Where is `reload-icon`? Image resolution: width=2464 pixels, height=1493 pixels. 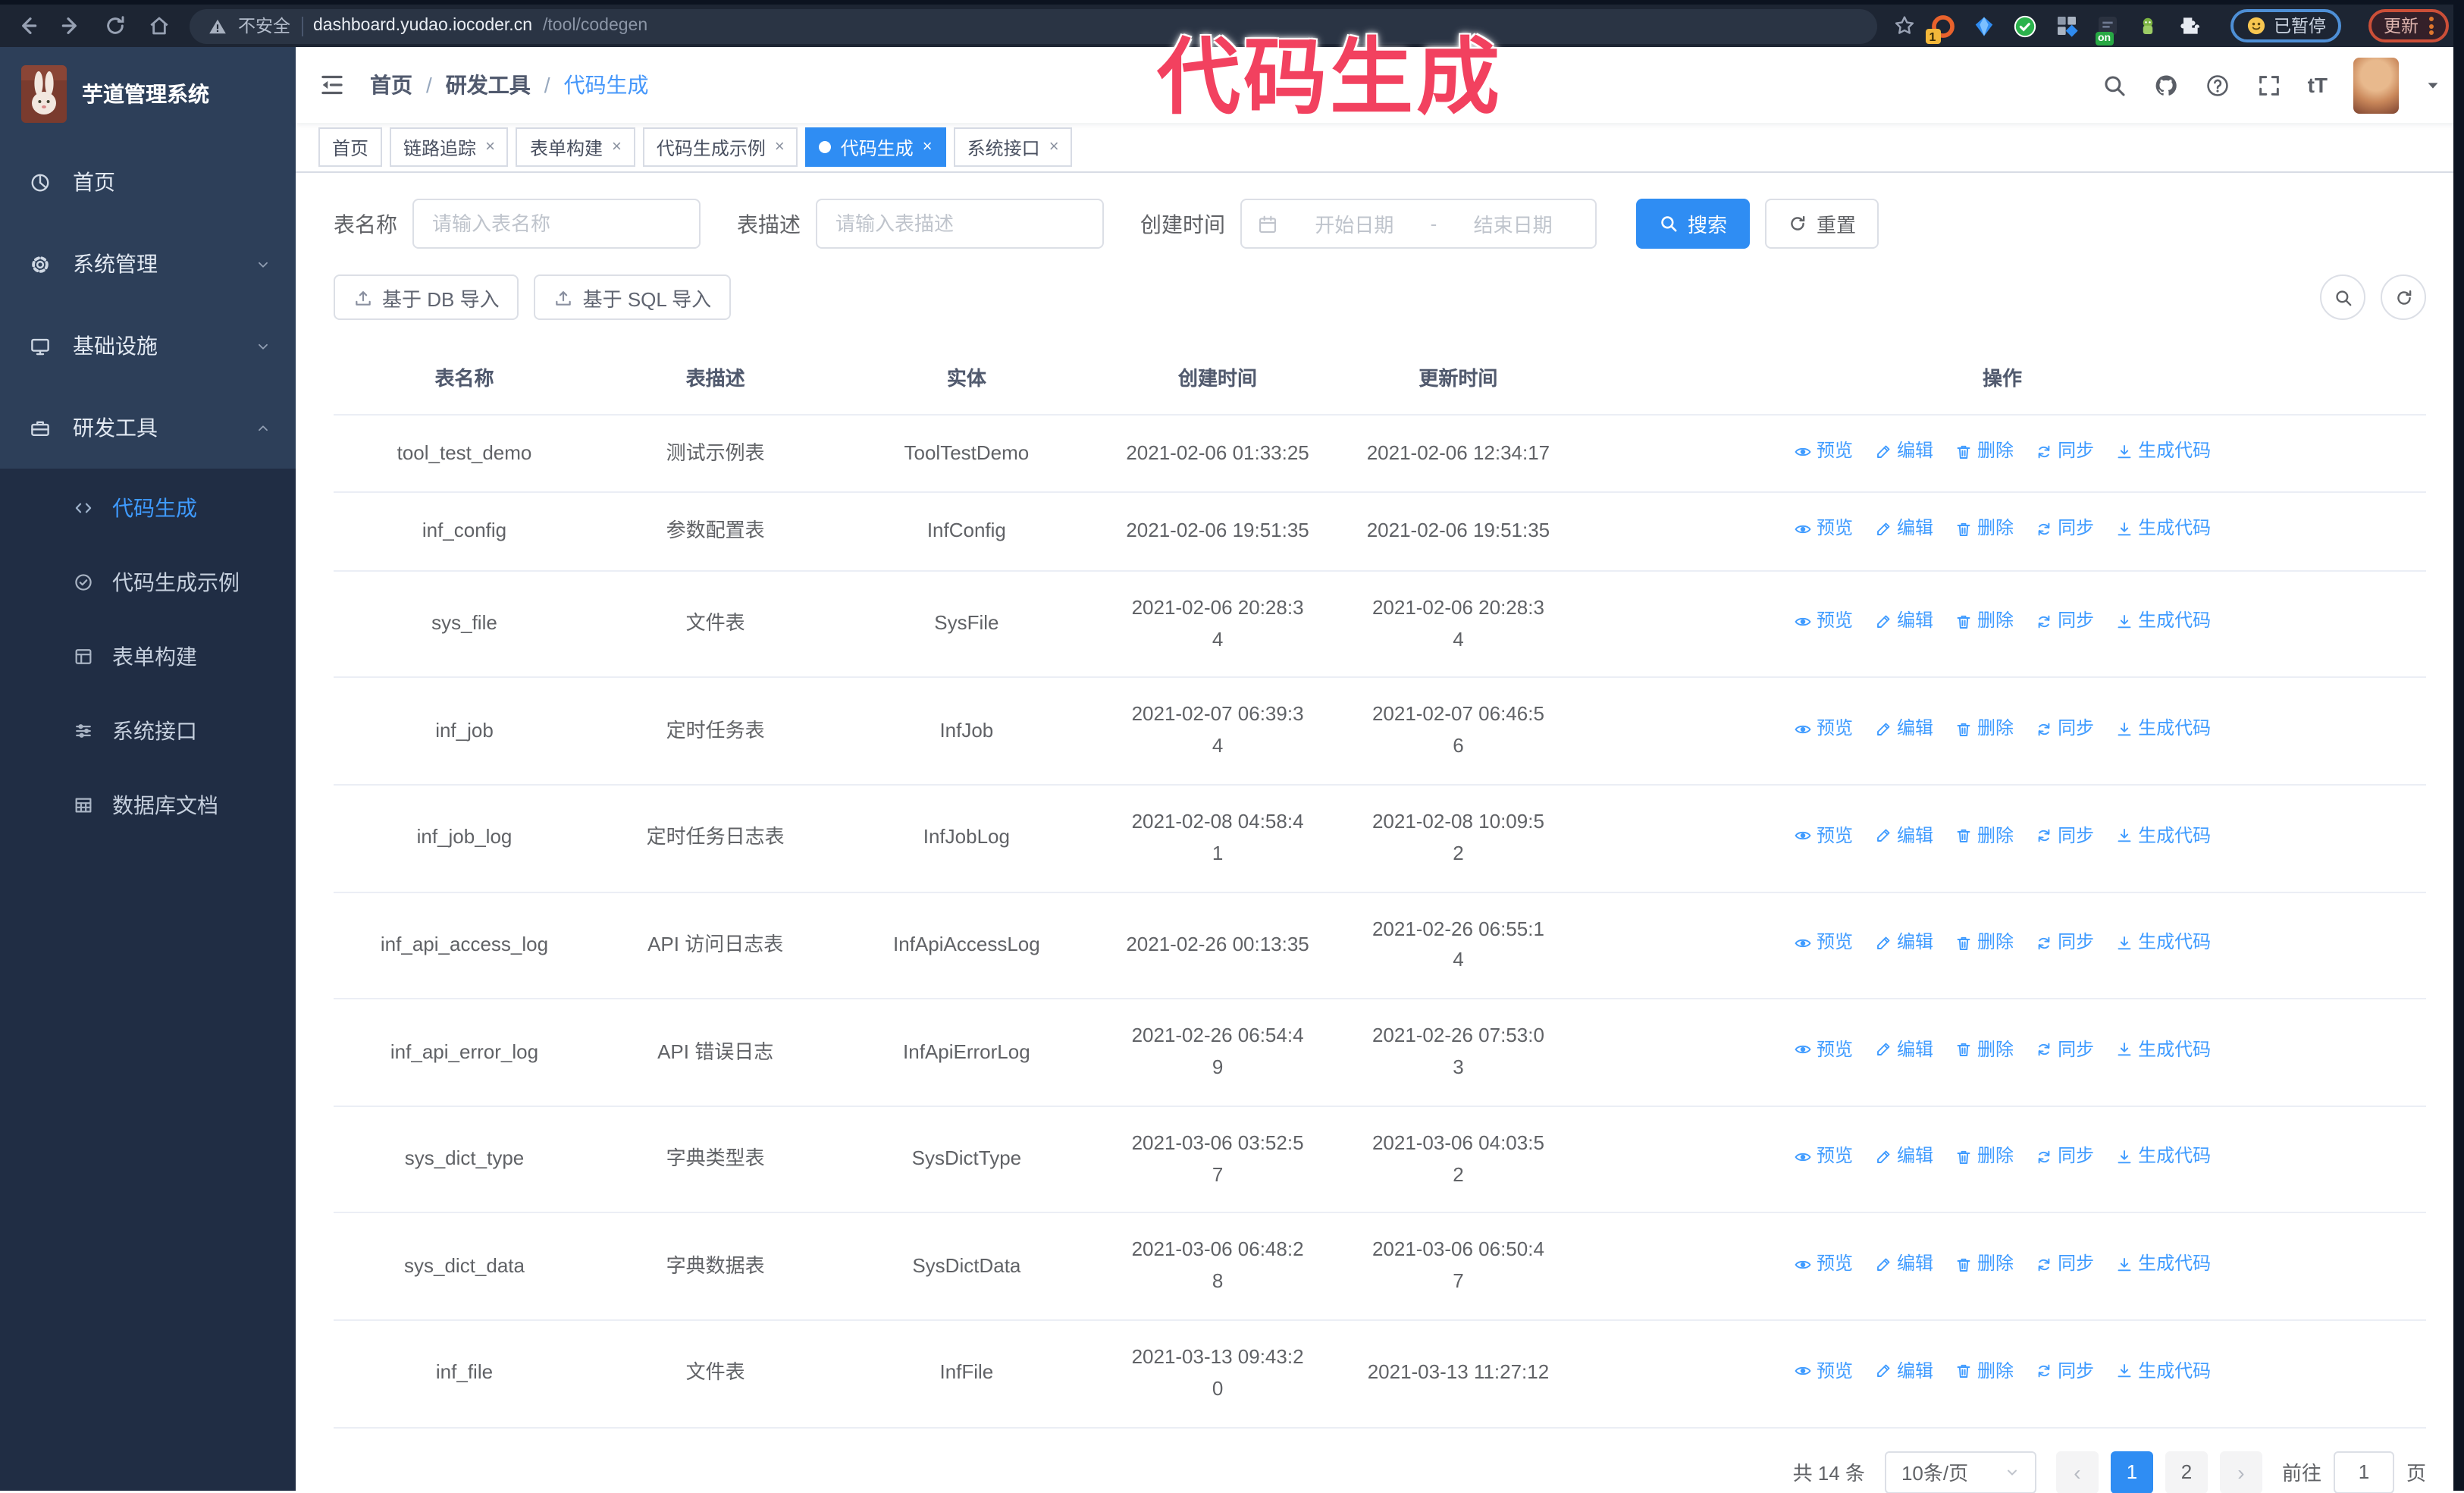 reload-icon is located at coordinates (115, 26).